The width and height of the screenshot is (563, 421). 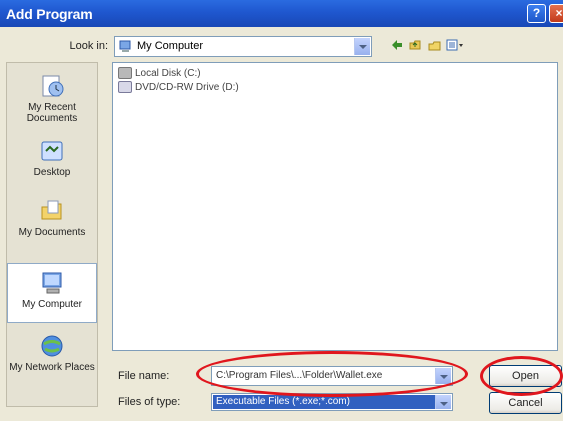 I want to click on my-computer-icon, so click(x=52, y=283).